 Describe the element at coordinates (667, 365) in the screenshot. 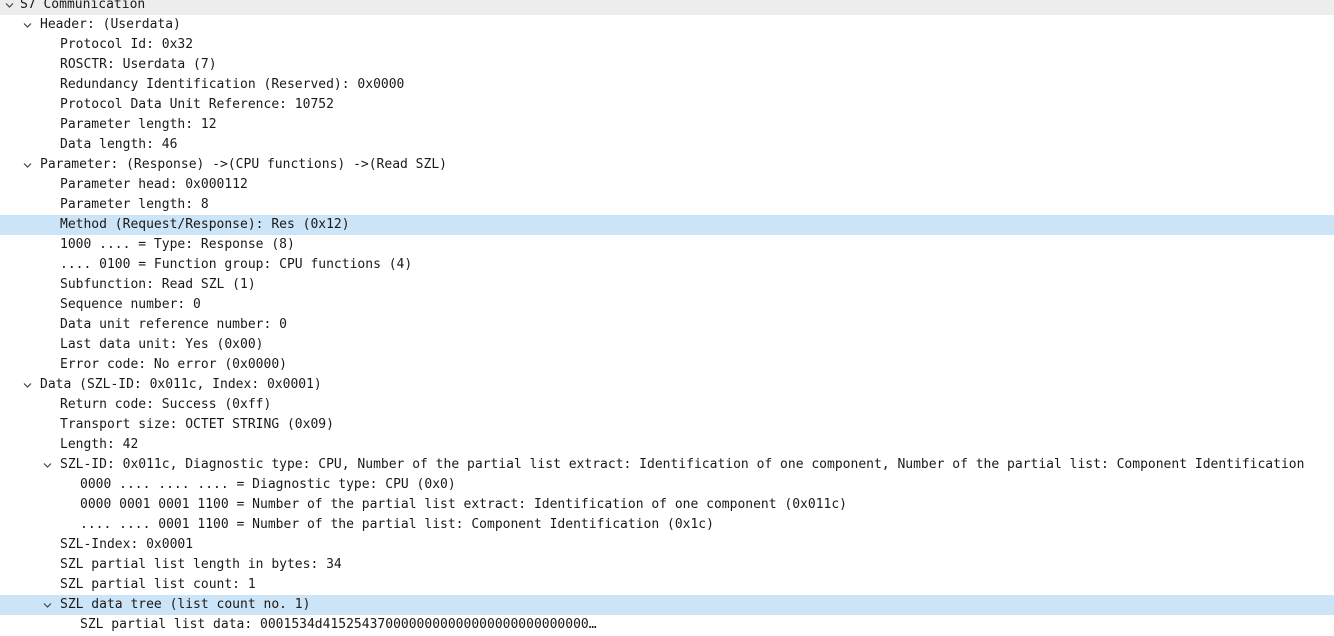

I see `tree-leaf-error-code: Error code: No error (0x0000)` at that location.